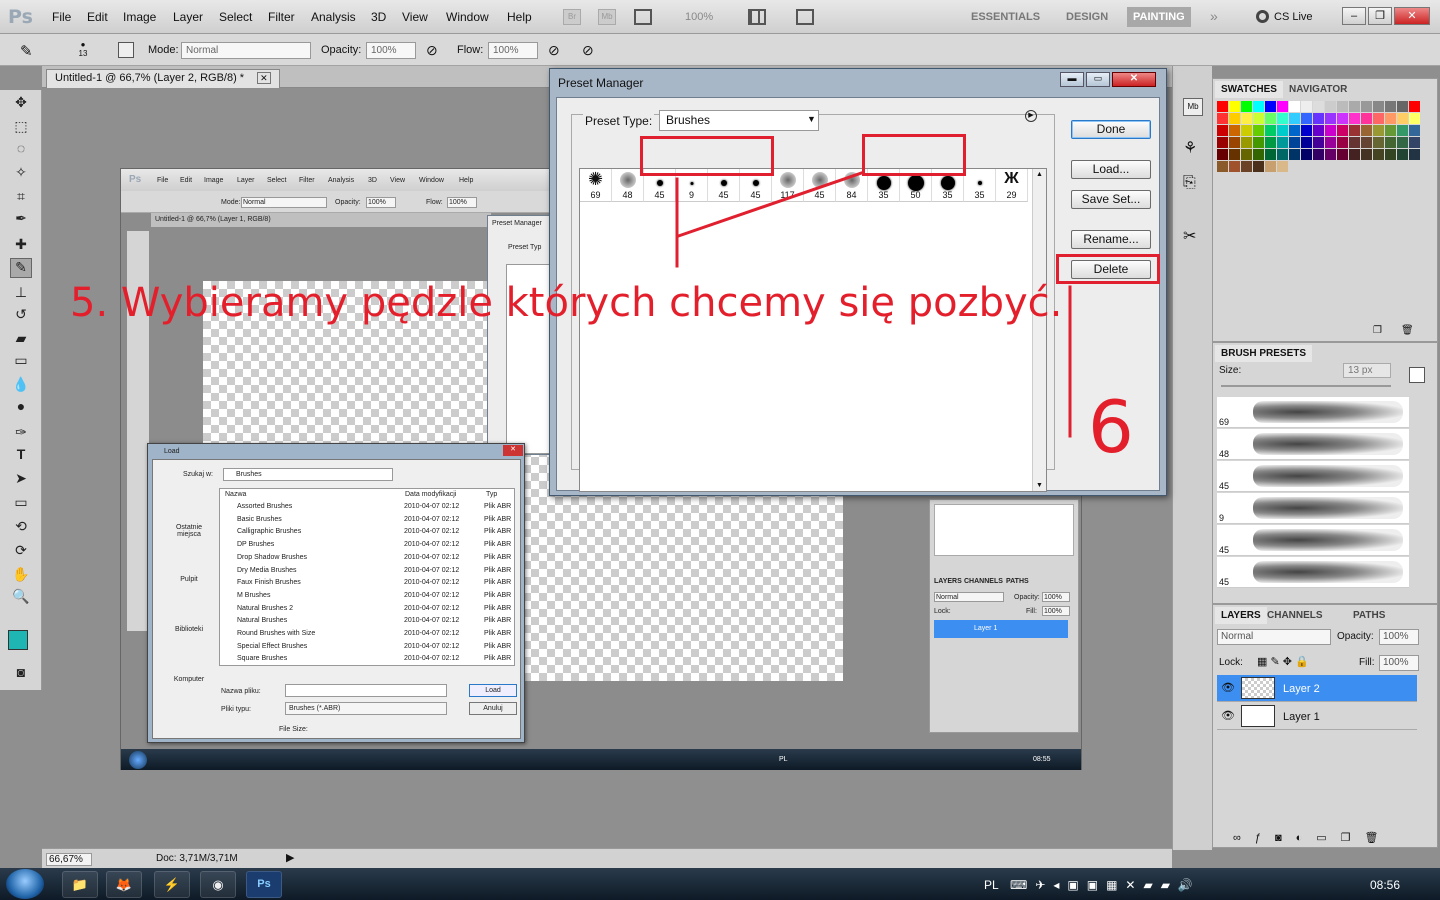  What do you see at coordinates (1399, 637) in the screenshot?
I see `layer-opacity-field: 100%` at bounding box center [1399, 637].